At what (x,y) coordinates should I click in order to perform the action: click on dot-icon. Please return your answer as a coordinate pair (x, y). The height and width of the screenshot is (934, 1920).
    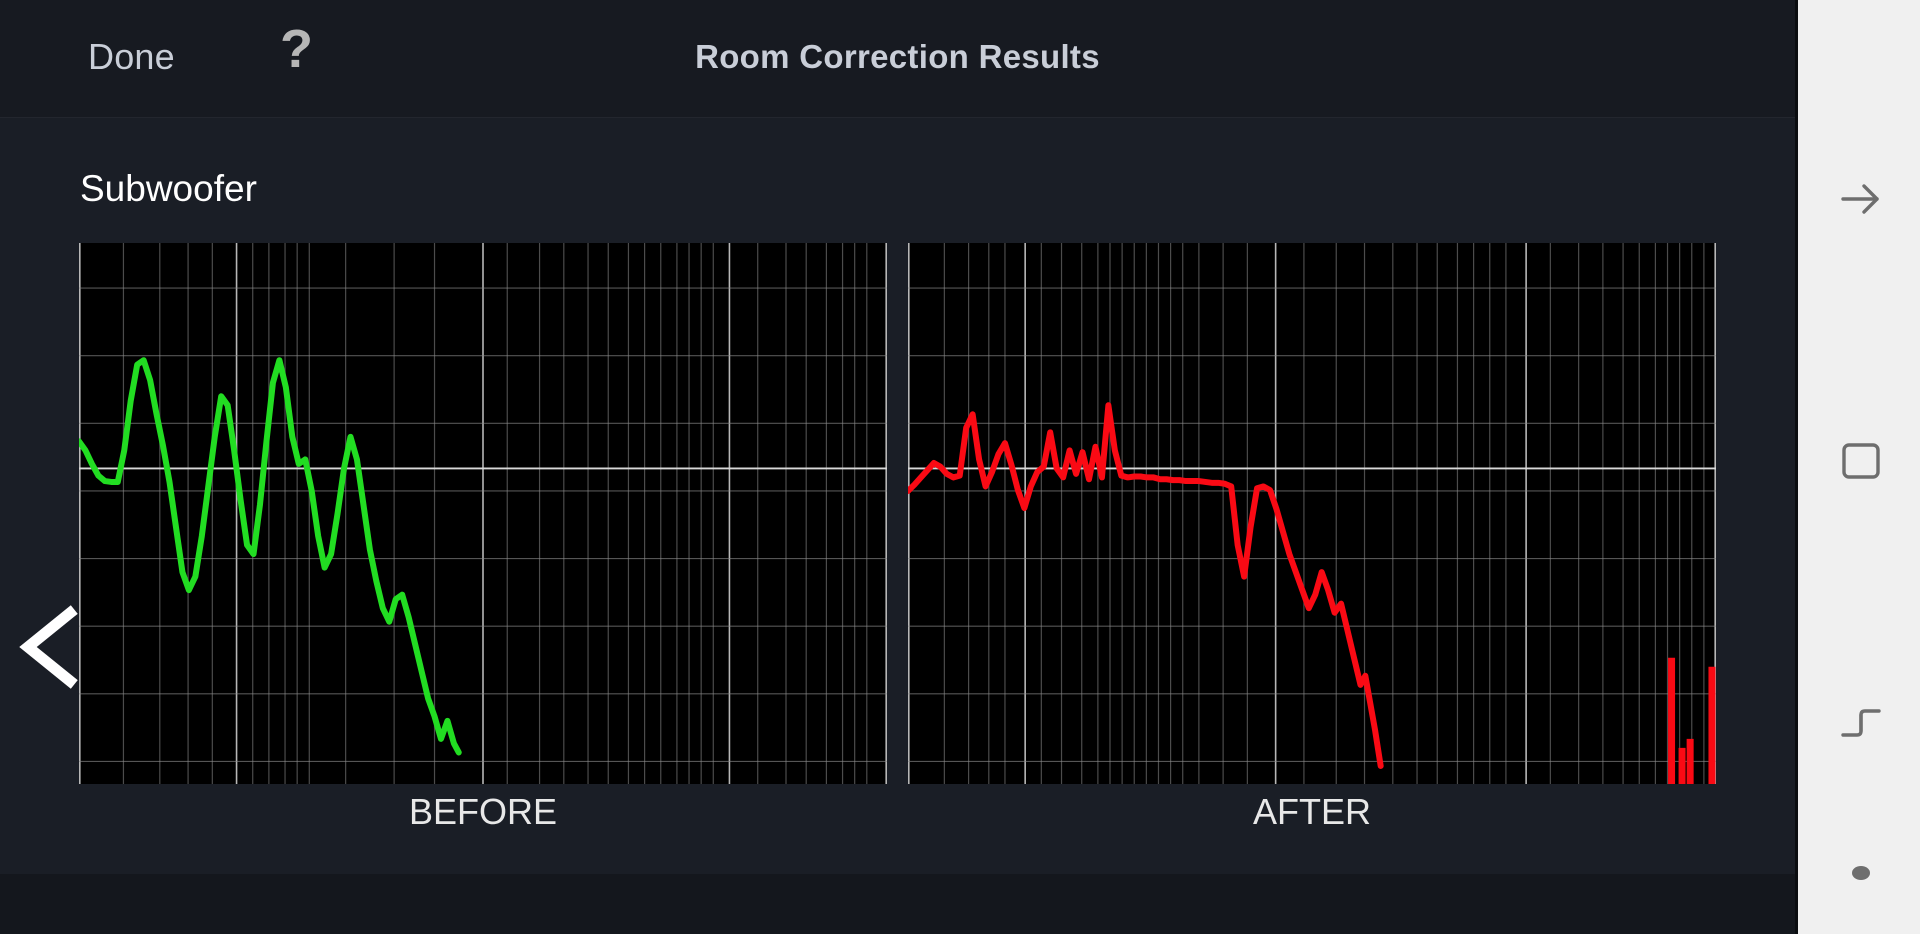
    Looking at the image, I should click on (1861, 875).